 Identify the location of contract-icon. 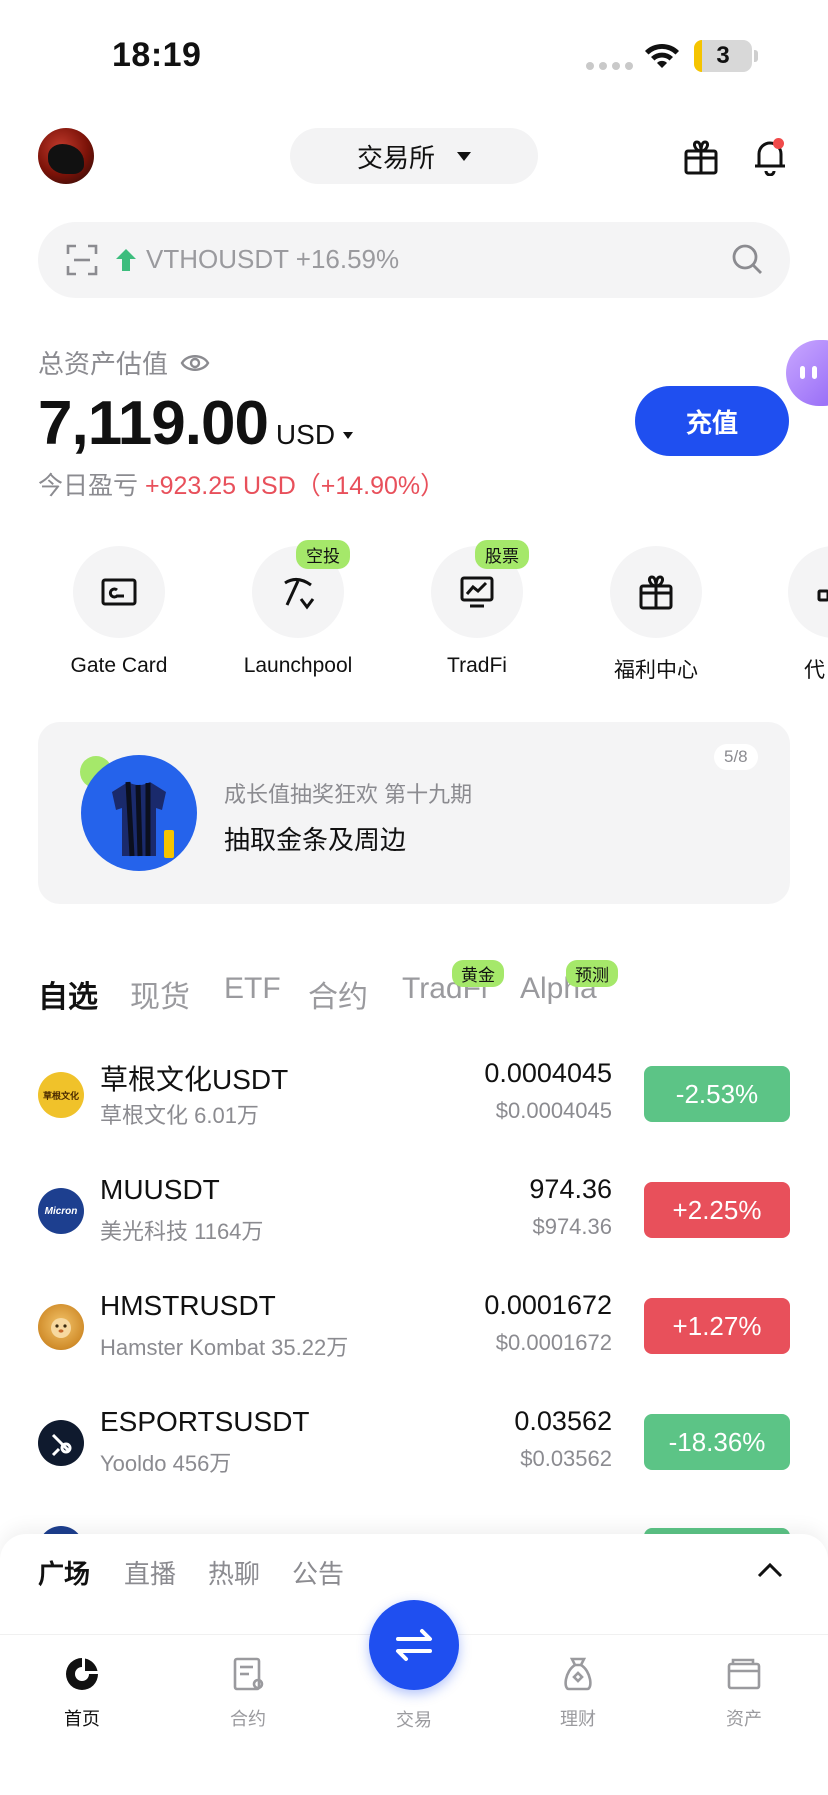
(248, 1674).